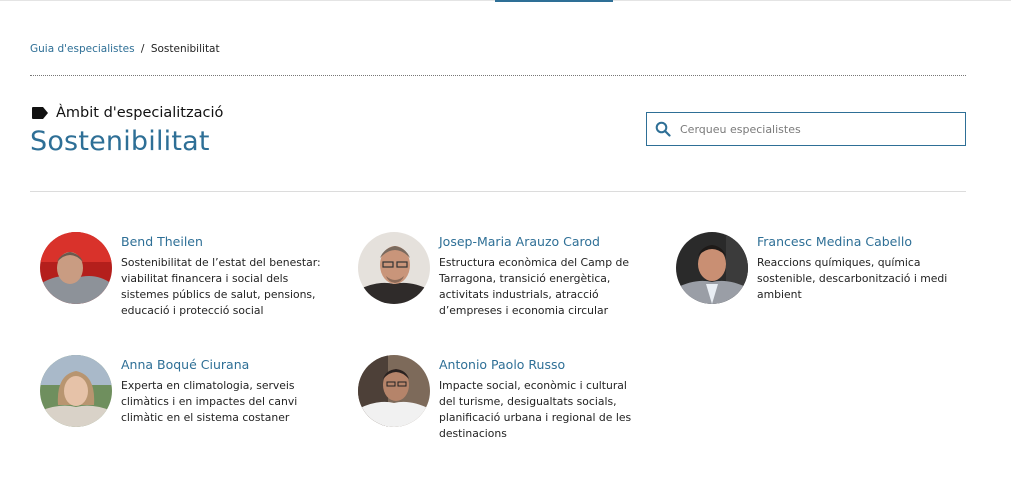  Describe the element at coordinates (498, 75) in the screenshot. I see `dotted-divider` at that location.